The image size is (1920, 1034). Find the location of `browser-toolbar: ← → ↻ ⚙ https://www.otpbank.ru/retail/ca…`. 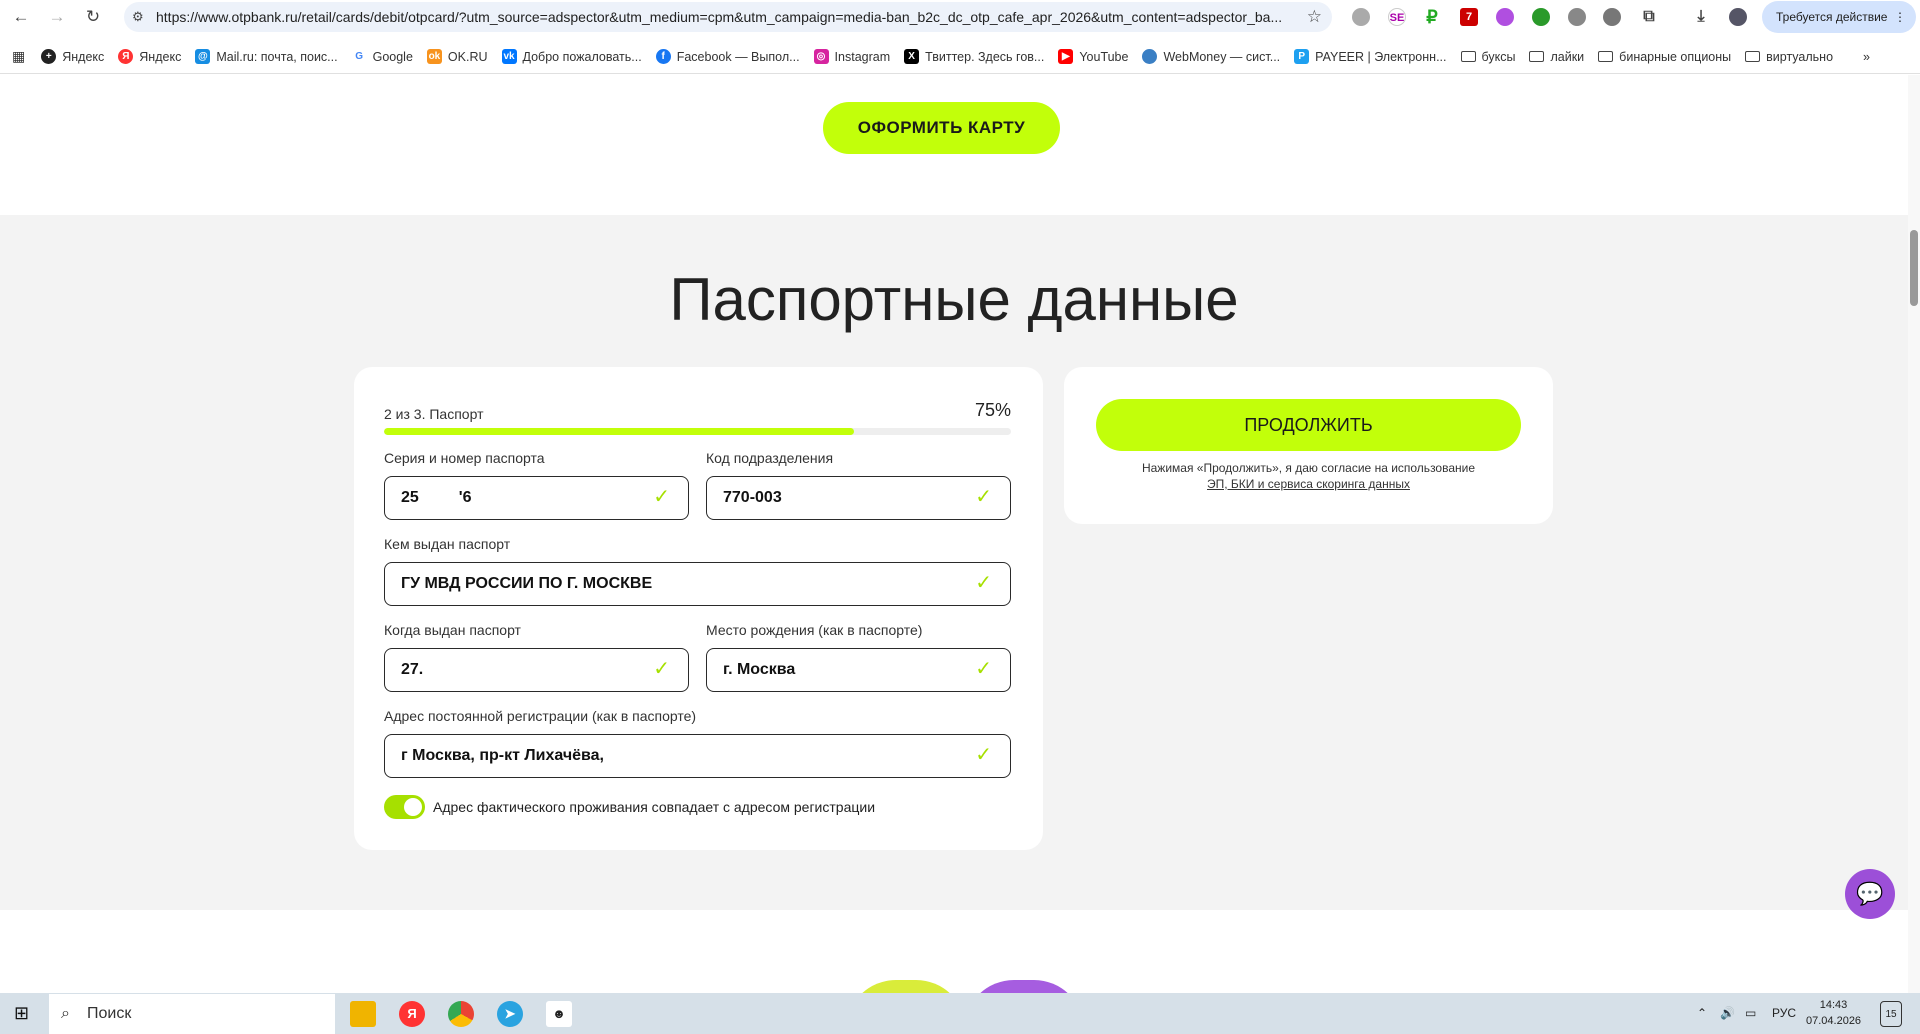

browser-toolbar: ← → ↻ ⚙ https://www.otpbank.ru/retail/ca… is located at coordinates (960, 17).